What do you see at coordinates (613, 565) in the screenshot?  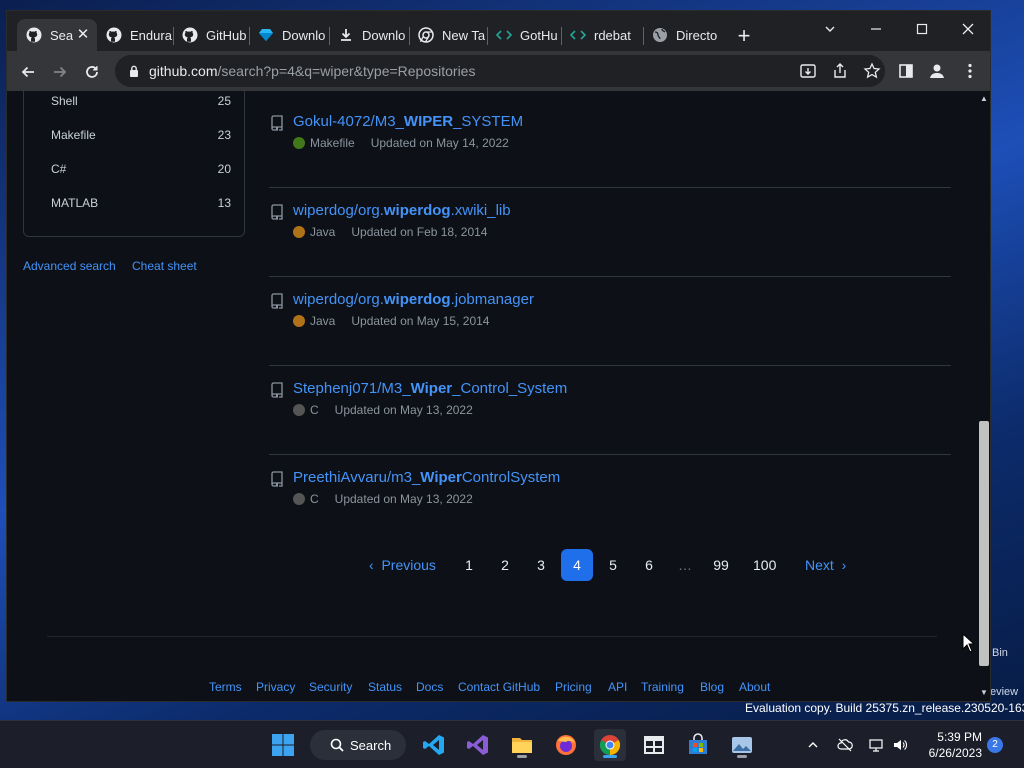 I see `page-5-button: 5` at bounding box center [613, 565].